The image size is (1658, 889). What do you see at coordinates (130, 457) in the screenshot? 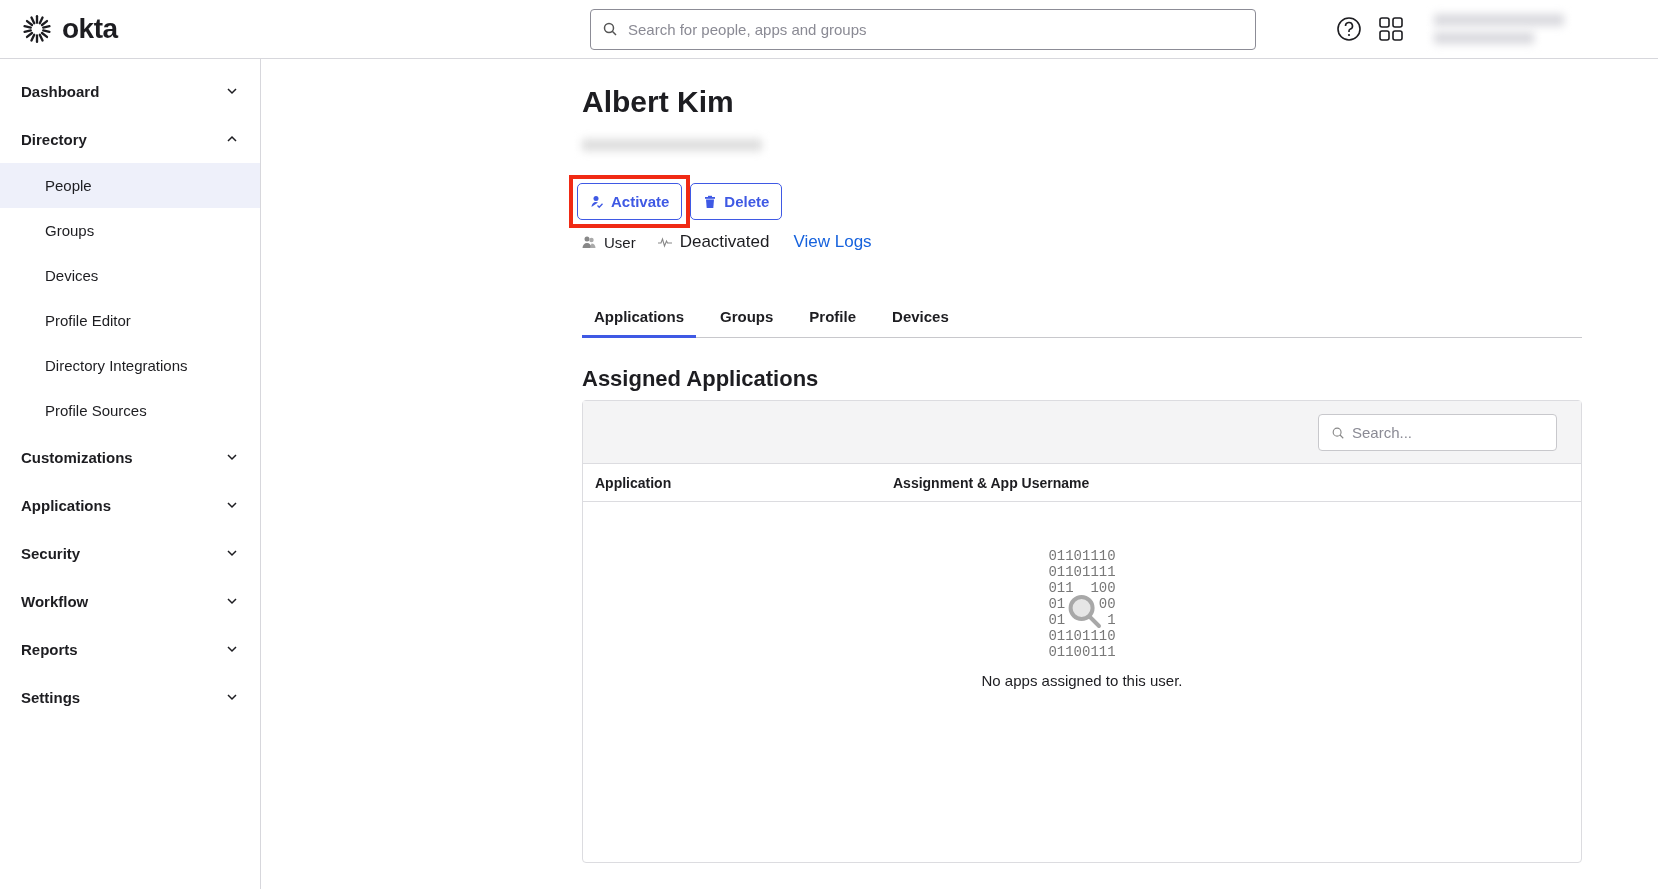
I see `sidebar-section: Customizations` at bounding box center [130, 457].